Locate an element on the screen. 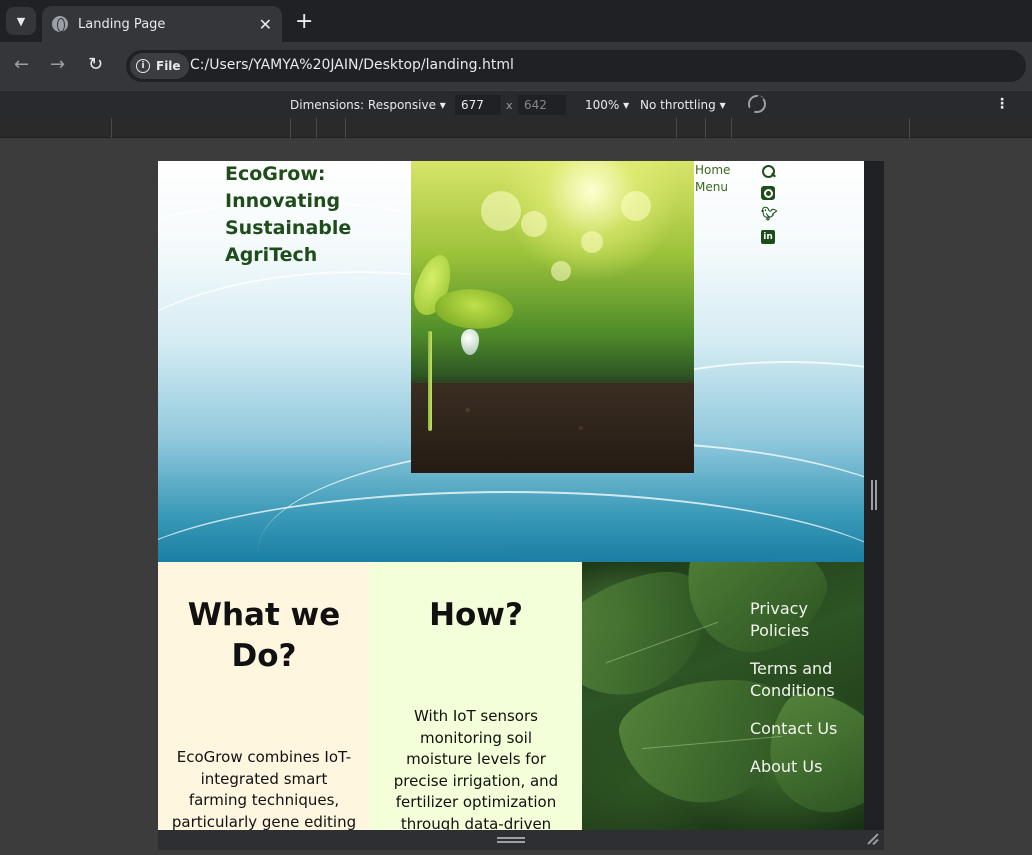 The height and width of the screenshot is (855, 1032). instagram-icon is located at coordinates (768, 193).